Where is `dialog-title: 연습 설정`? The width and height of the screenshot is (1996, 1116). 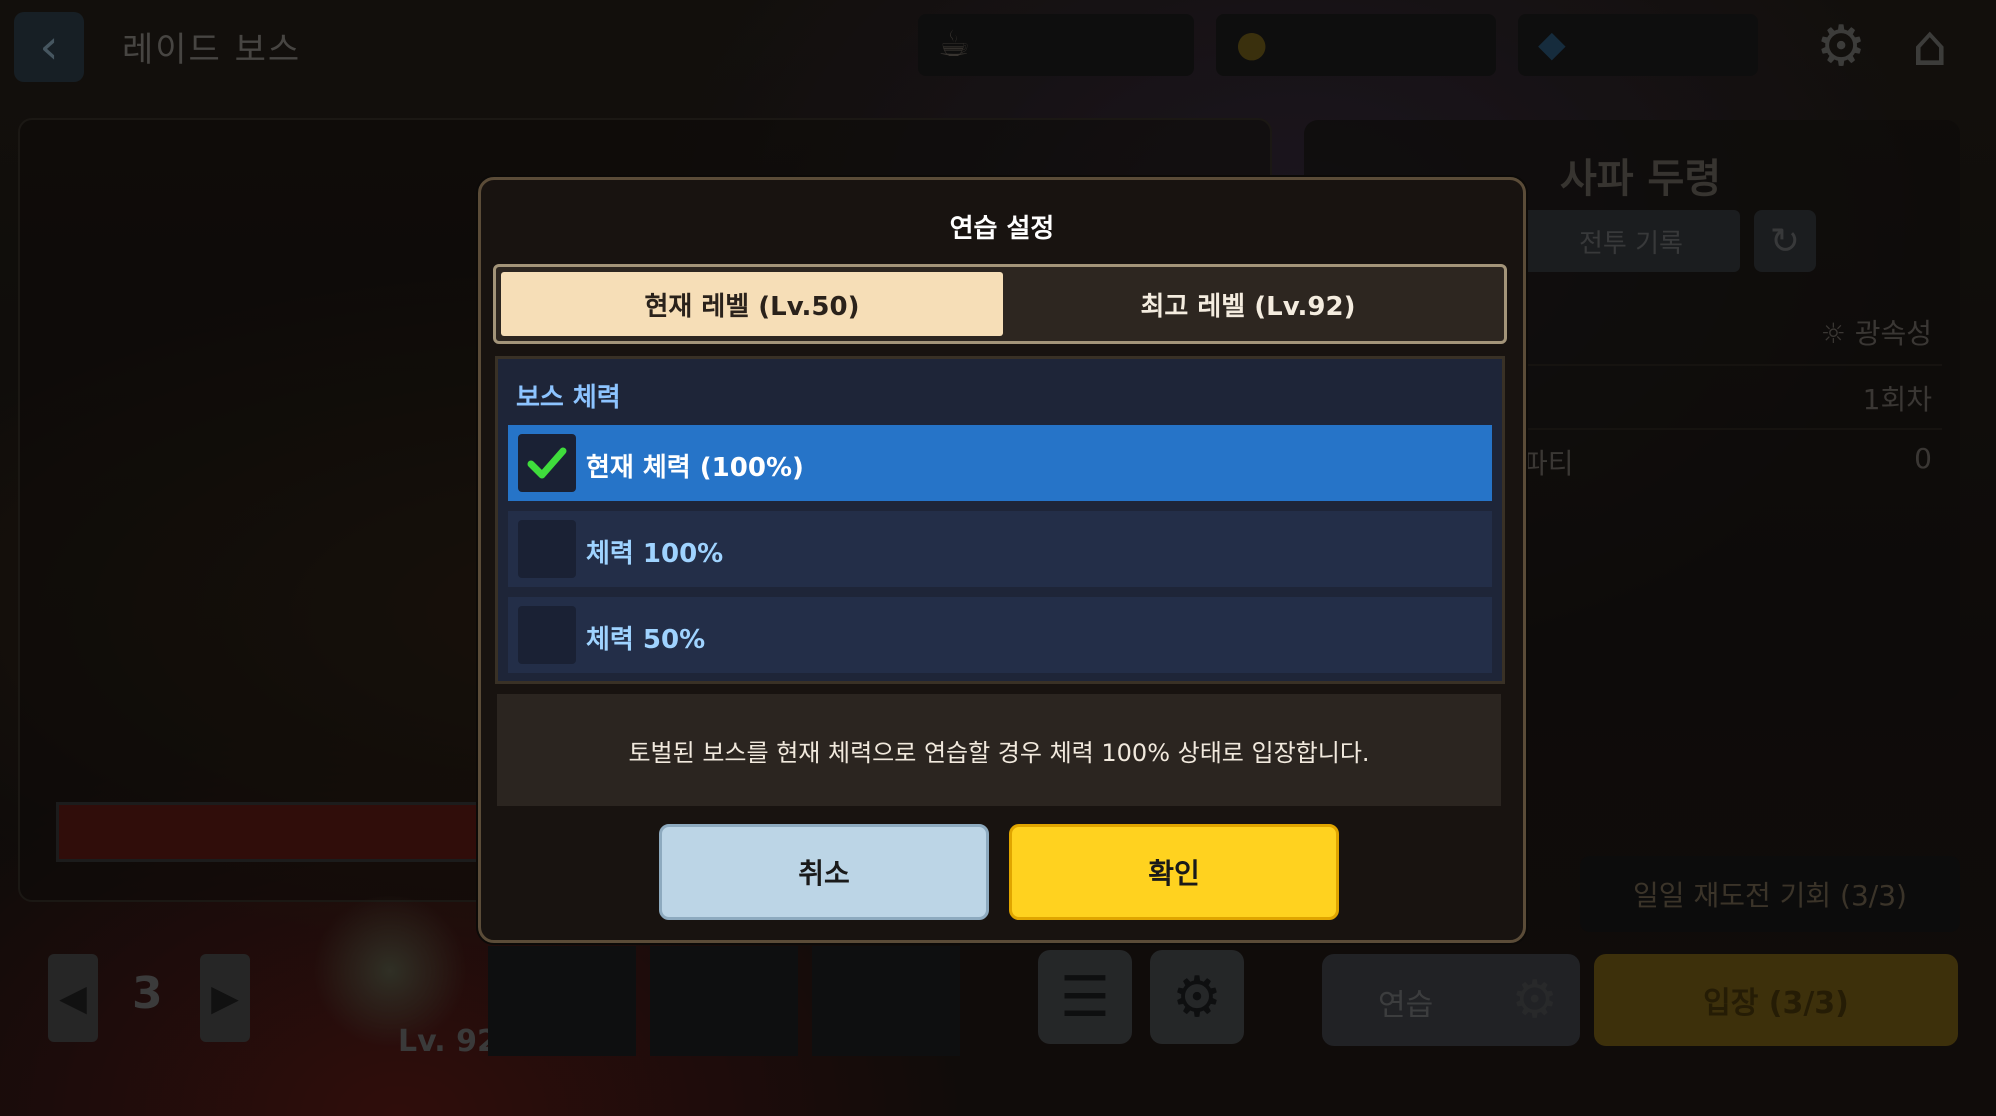
dialog-title: 연습 설정 is located at coordinates (1002, 229).